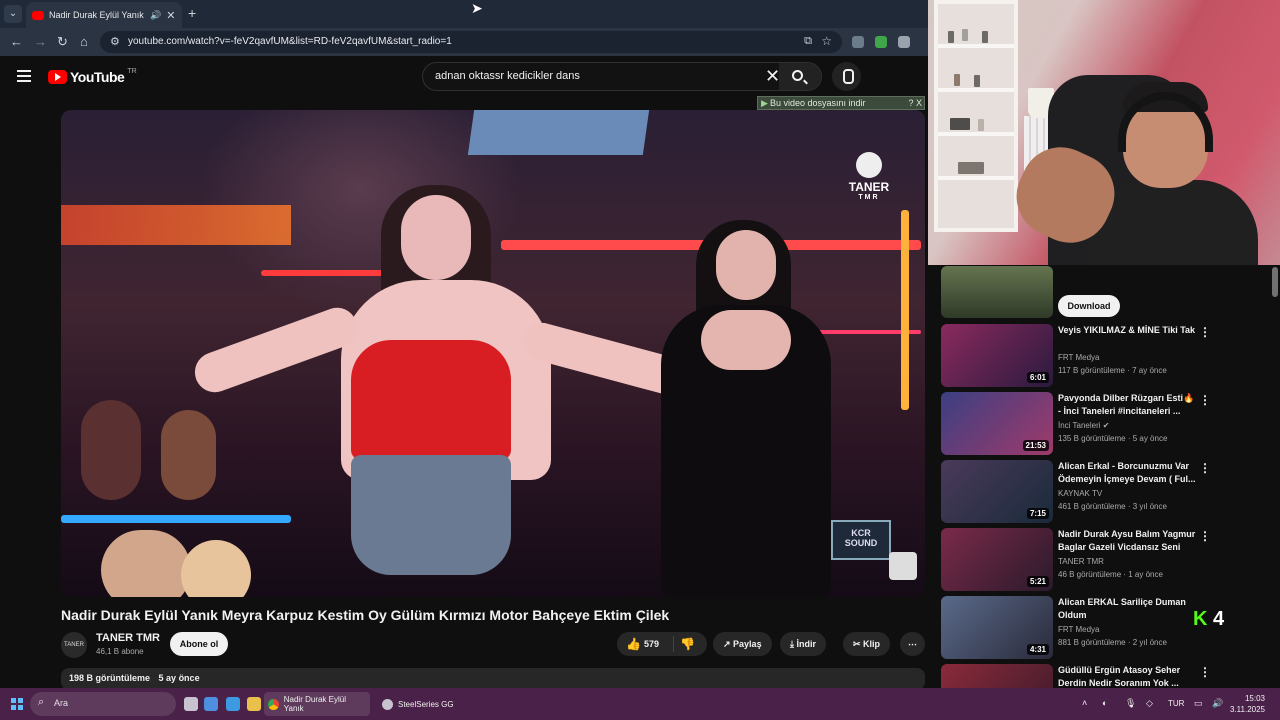  Describe the element at coordinates (387, 704) in the screenshot. I see `steelseries-icon` at that location.